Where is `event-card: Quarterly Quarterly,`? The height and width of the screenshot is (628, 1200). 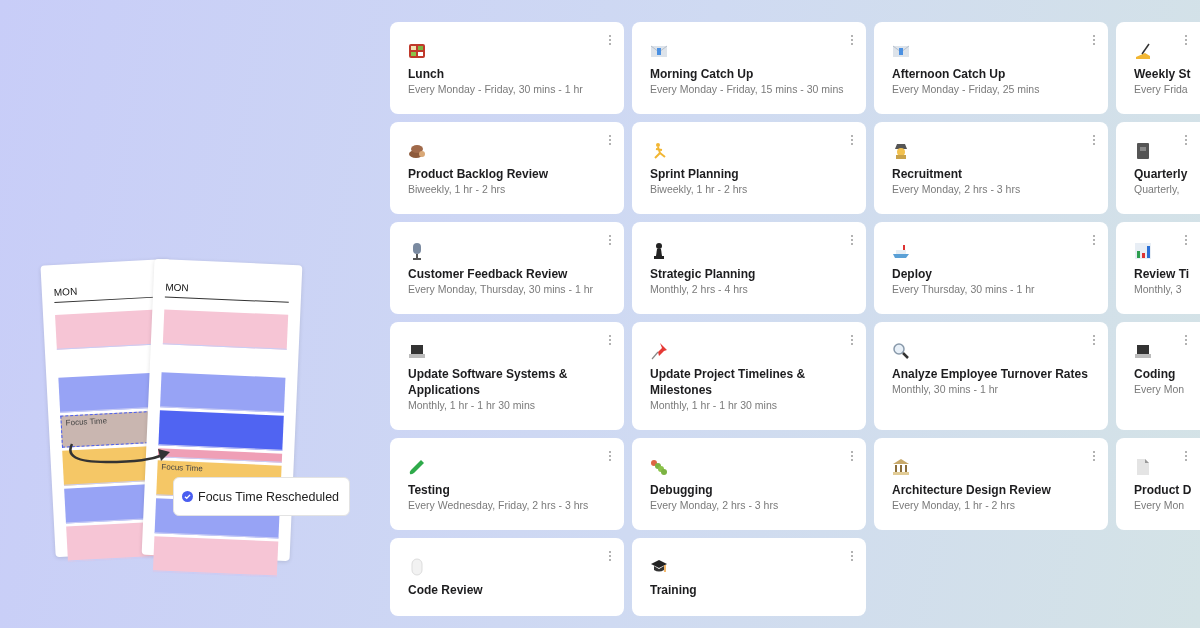 event-card: Quarterly Quarterly, is located at coordinates (1158, 168).